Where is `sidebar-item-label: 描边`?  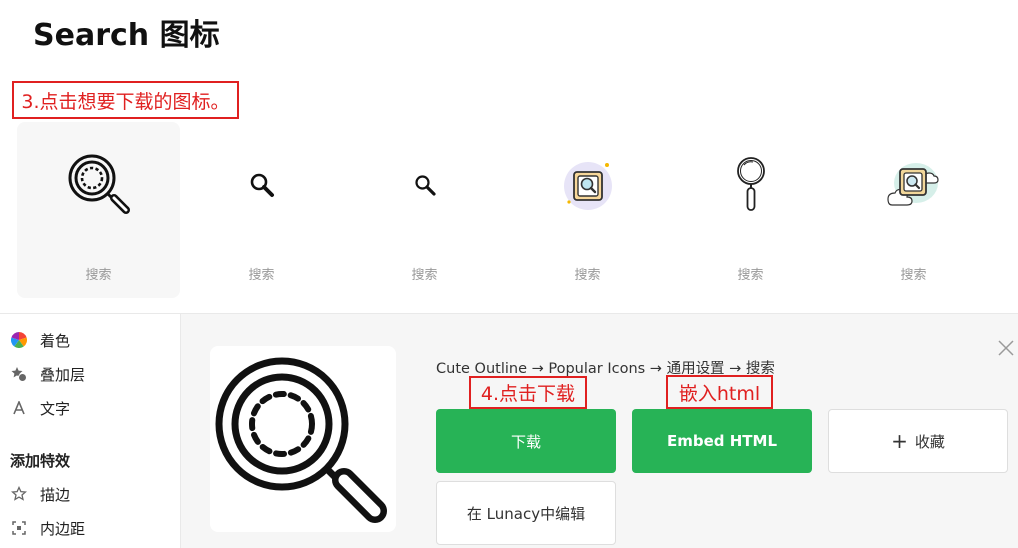
sidebar-item-label: 描边 is located at coordinates (55, 494).